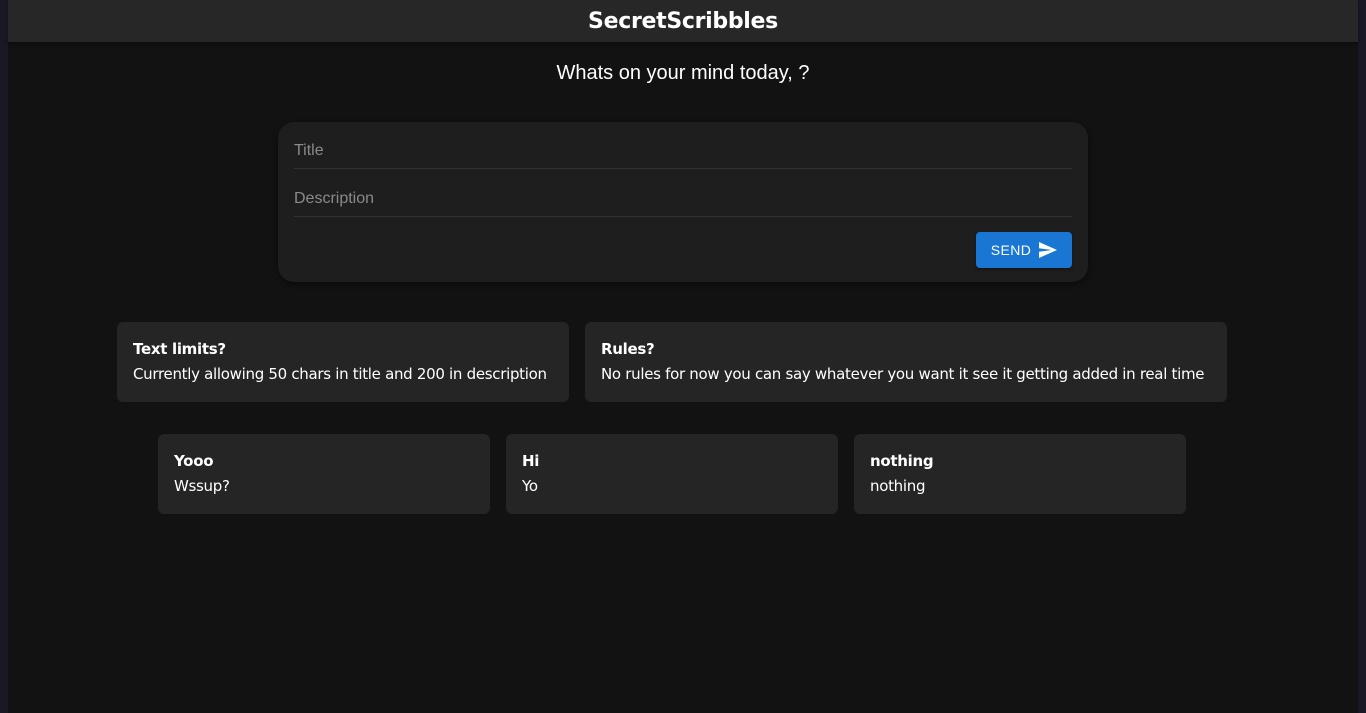  I want to click on info-card-title: Rules?, so click(628, 349).